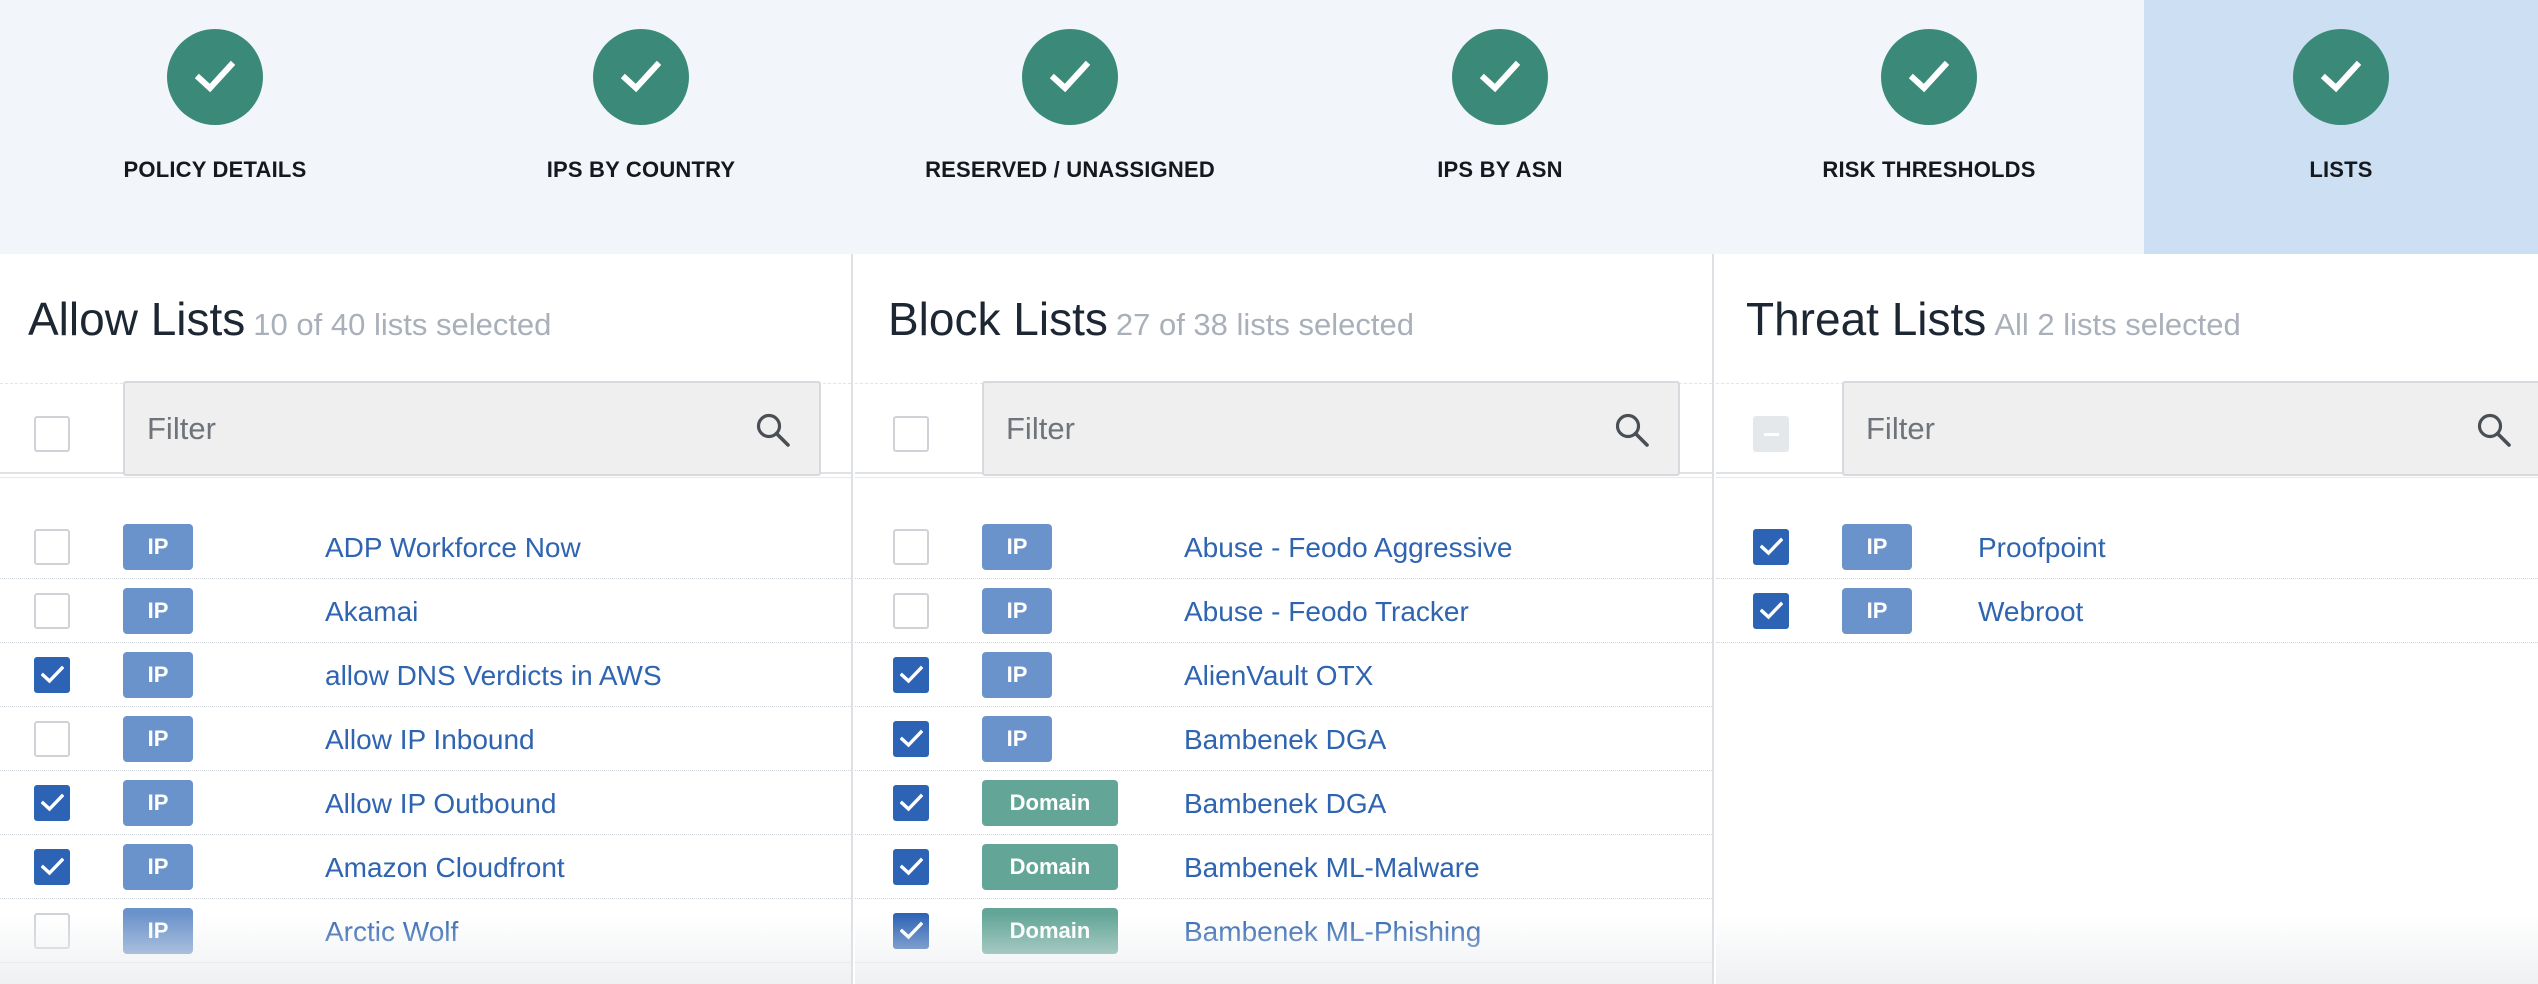 The width and height of the screenshot is (2538, 984). I want to click on list-item-name-link: Arctic Wolf, so click(391, 932).